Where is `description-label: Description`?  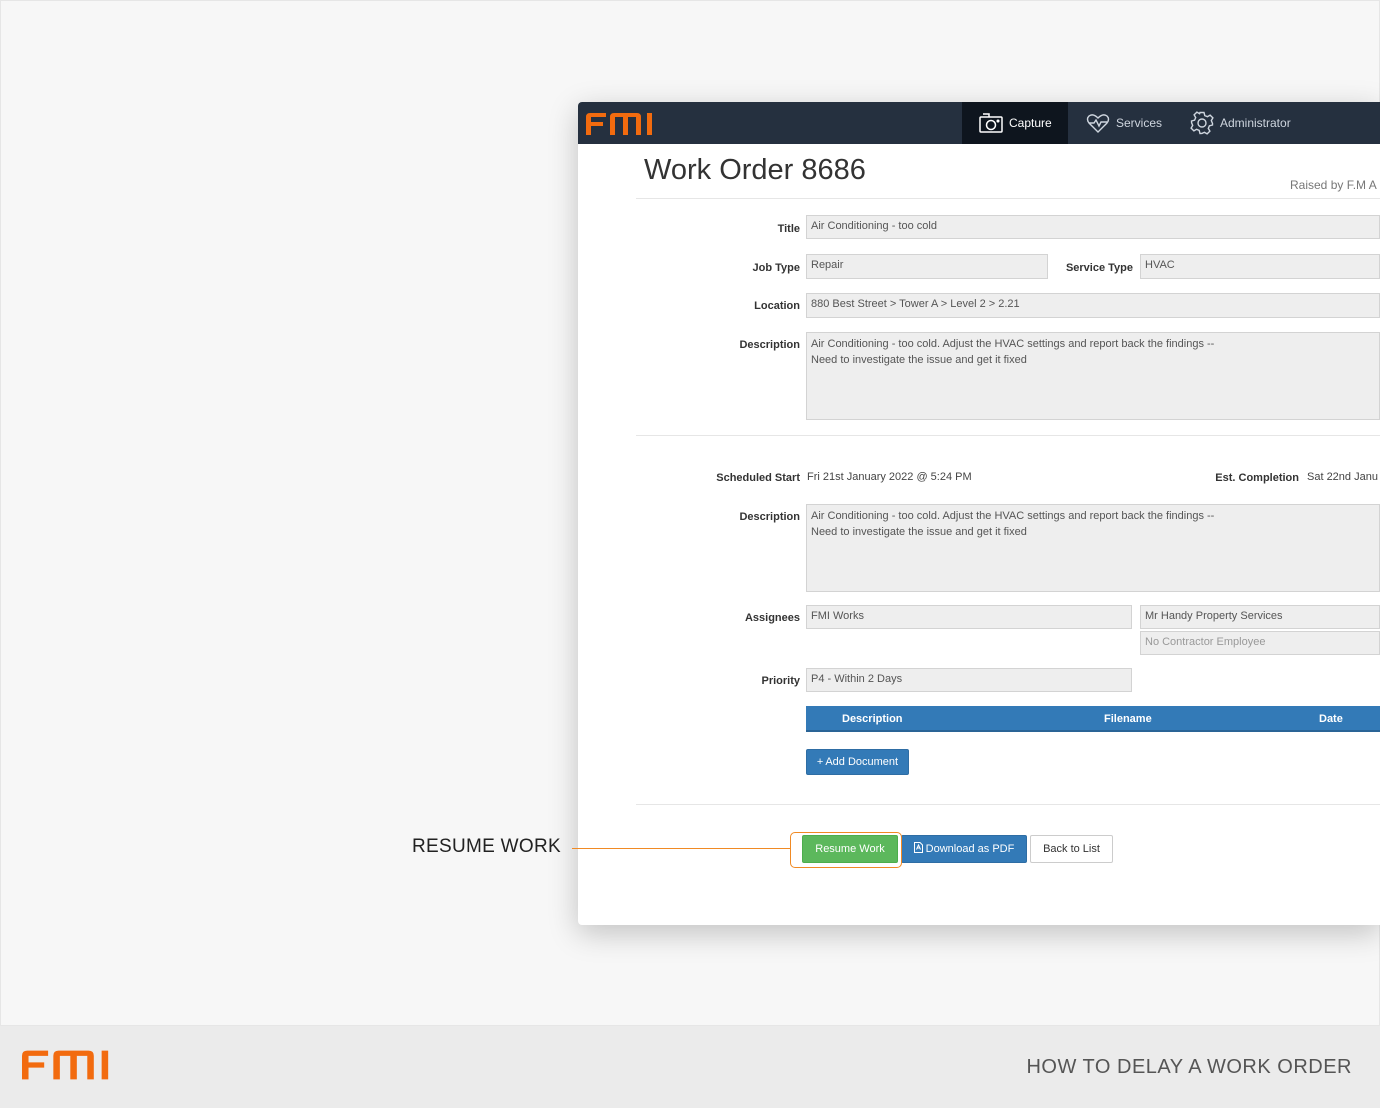 description-label: Description is located at coordinates (769, 345).